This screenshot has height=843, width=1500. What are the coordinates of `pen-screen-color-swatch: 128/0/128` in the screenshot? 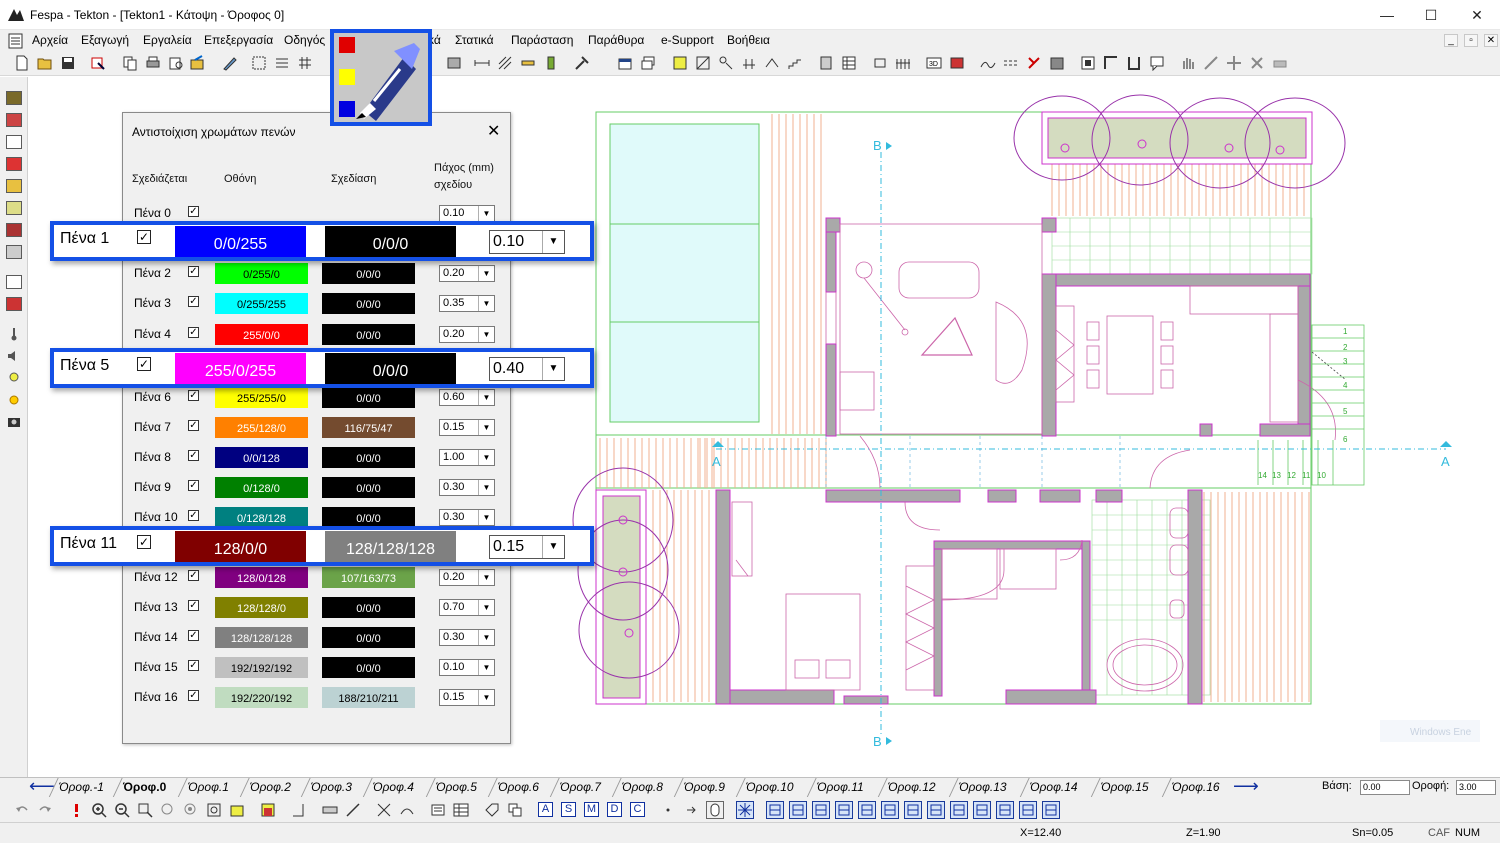 It's located at (261, 577).